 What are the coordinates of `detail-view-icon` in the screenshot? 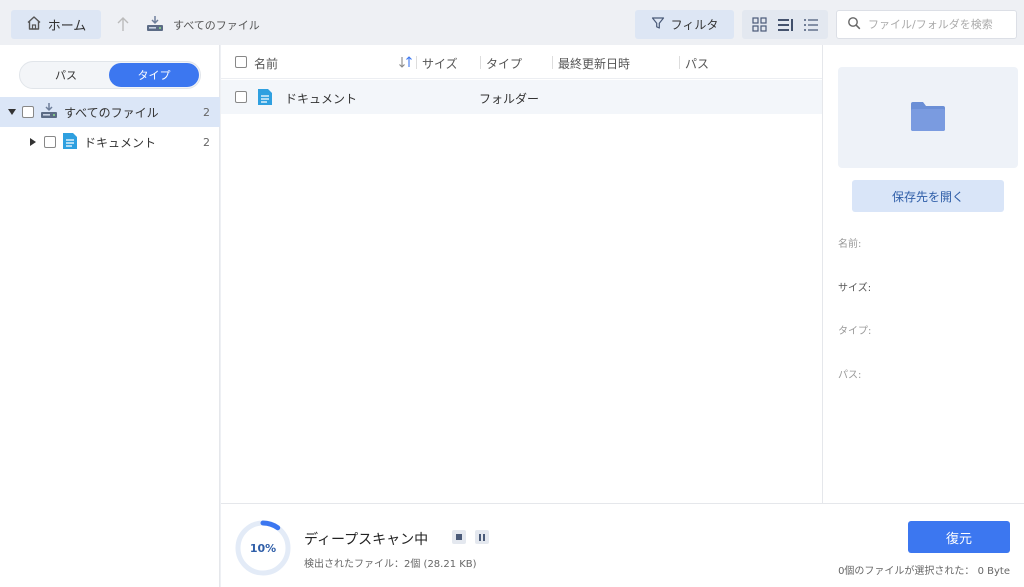 It's located at (785, 25).